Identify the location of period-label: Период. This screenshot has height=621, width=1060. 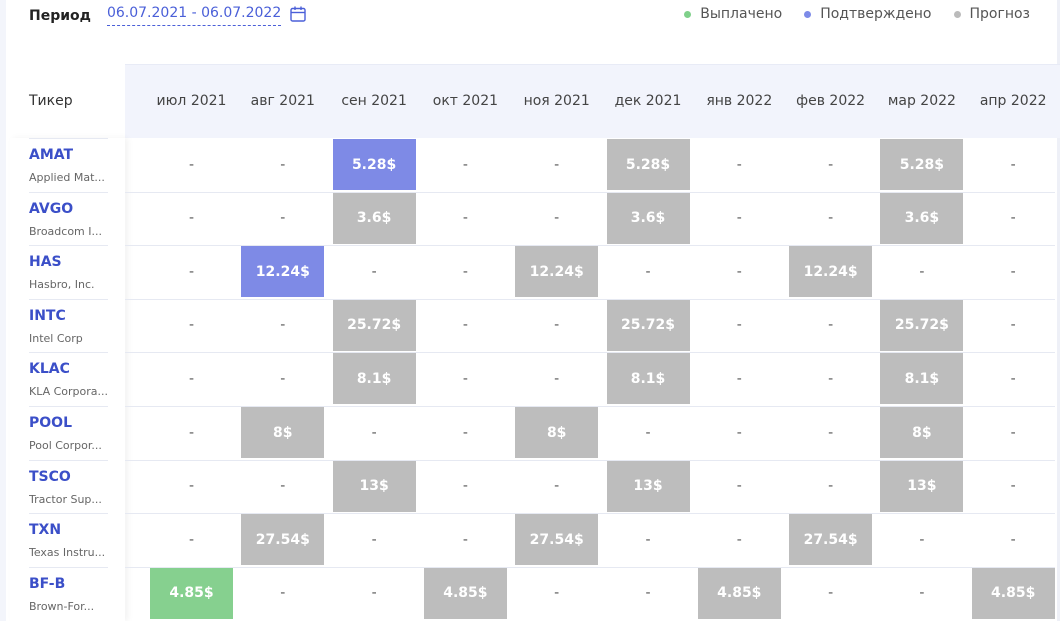
(60, 15).